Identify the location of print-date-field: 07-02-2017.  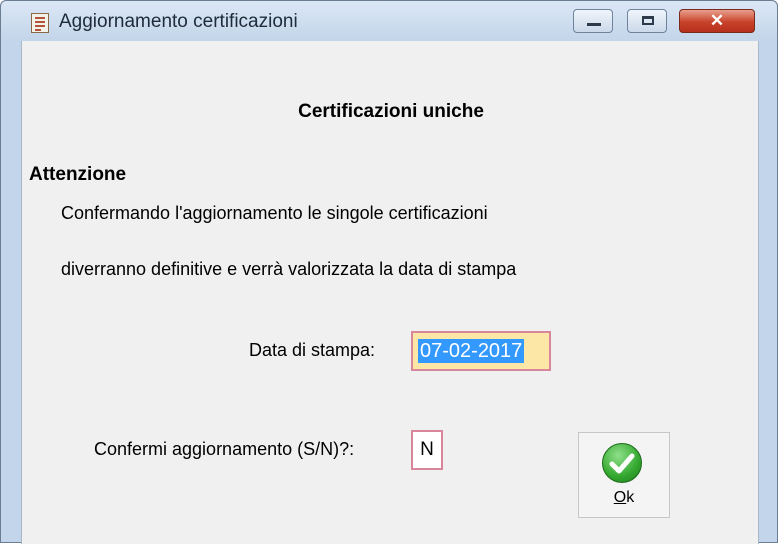
(481, 351).